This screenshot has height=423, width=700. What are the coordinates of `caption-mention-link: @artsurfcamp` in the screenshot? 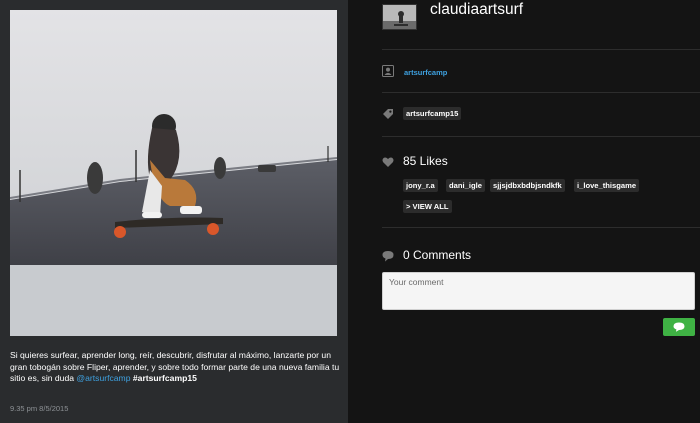 It's located at (103, 378).